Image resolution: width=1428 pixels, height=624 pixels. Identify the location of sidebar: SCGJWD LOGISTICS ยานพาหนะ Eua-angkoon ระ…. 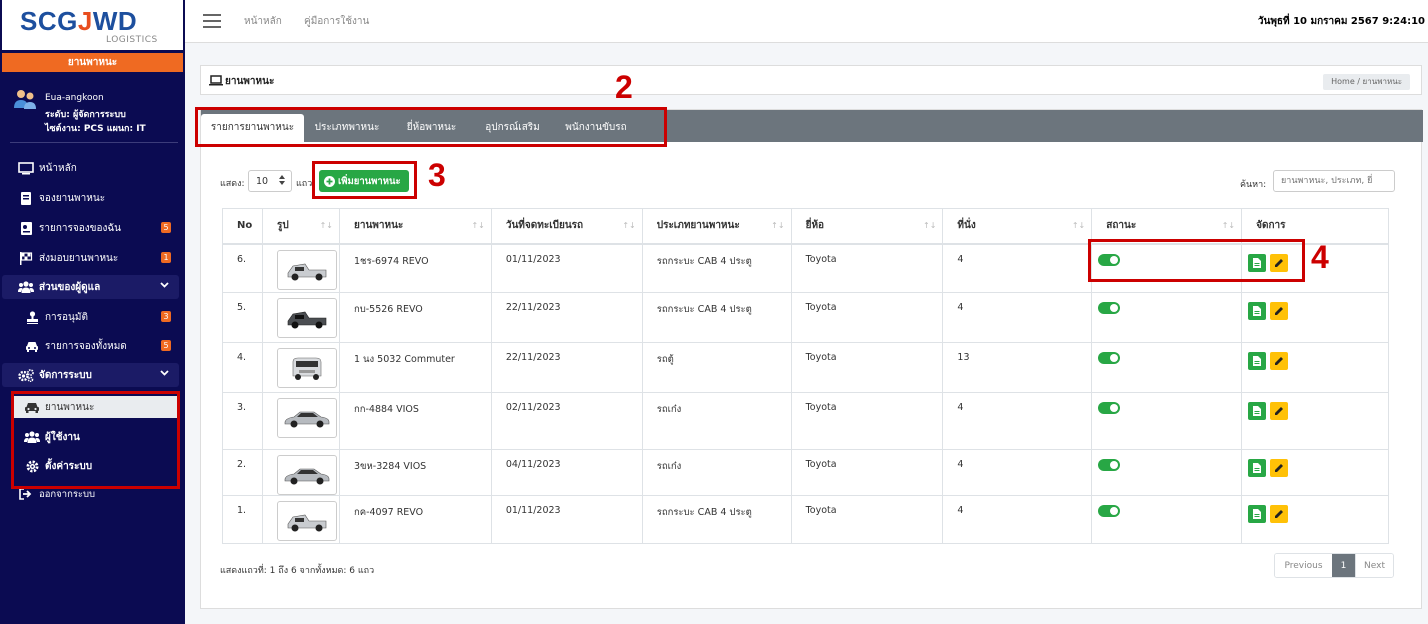
(92, 312).